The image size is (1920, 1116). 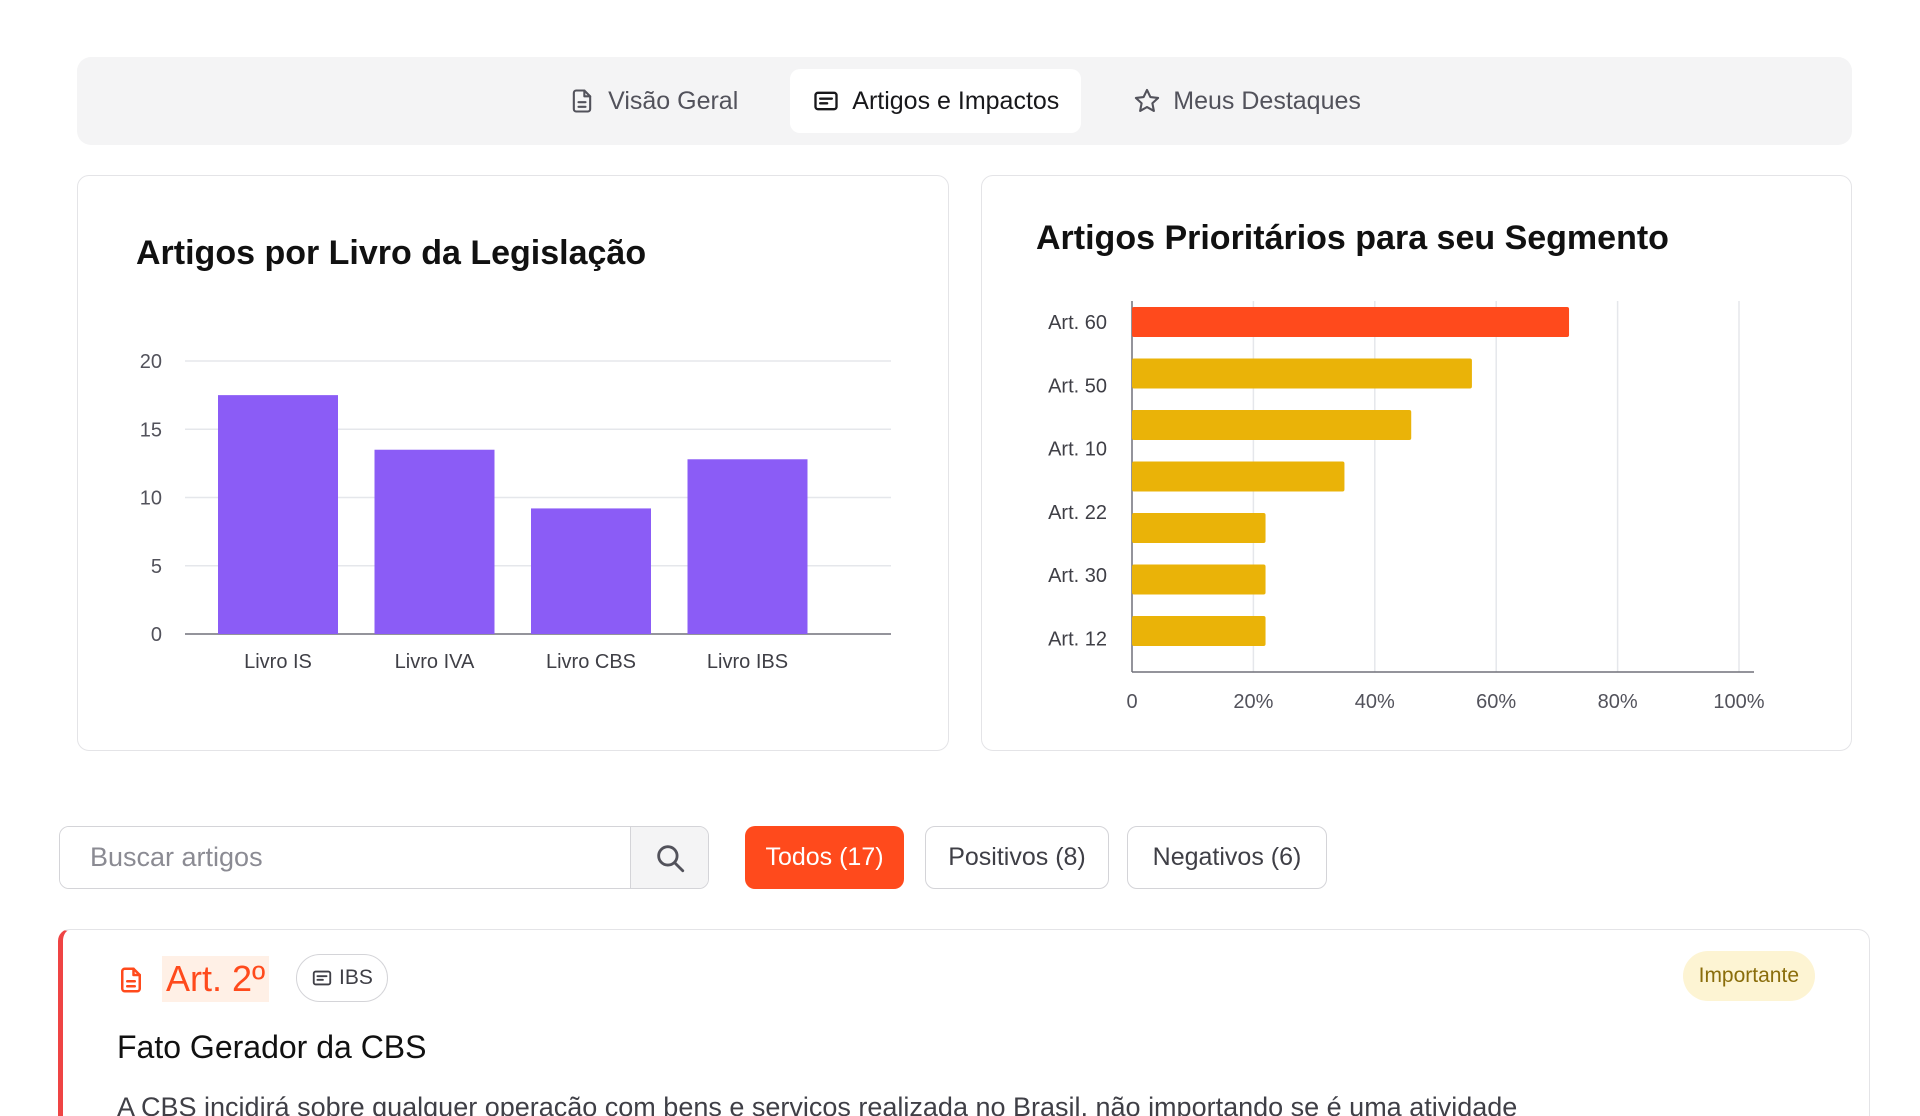 I want to click on search-input, so click(x=345, y=857).